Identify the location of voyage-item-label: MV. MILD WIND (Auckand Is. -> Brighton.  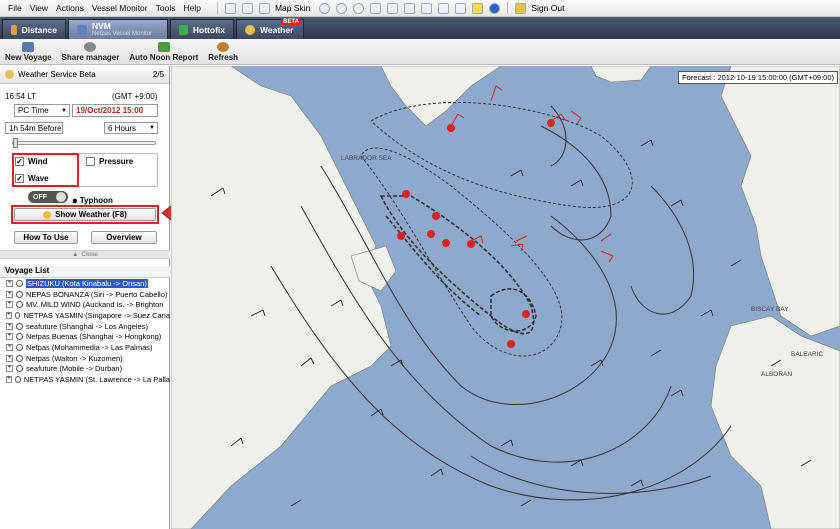
(95, 305).